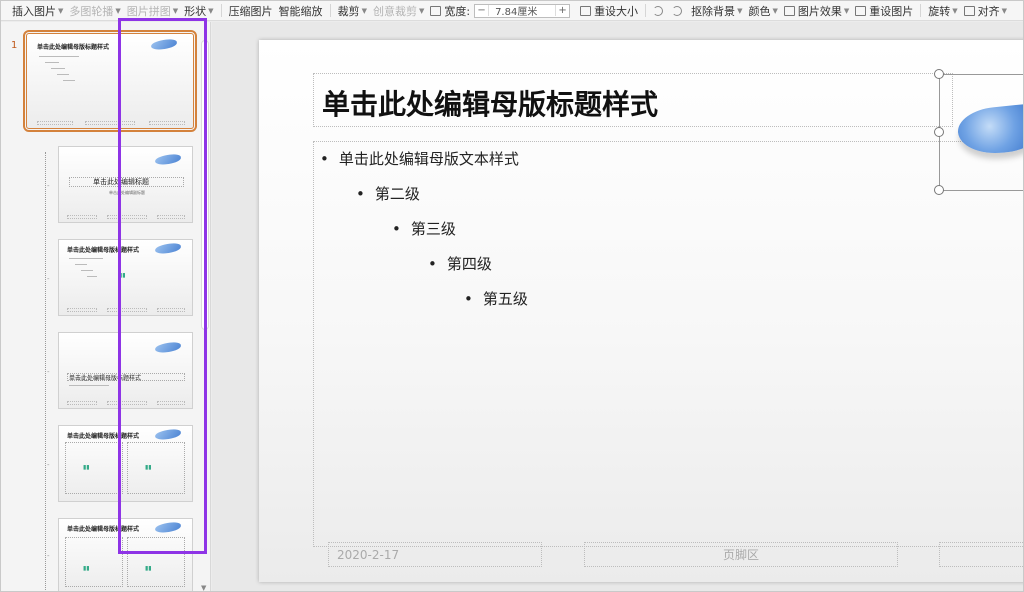 The image size is (1024, 592). I want to click on color-button: 颜色 ▼, so click(762, 10).